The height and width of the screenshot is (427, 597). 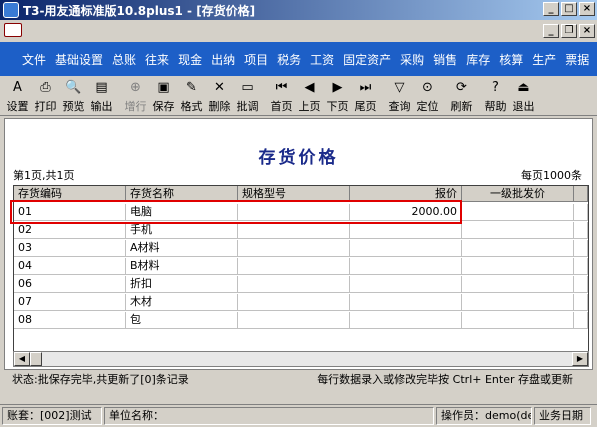 I want to click on toolbar-button: ⏏ 退出, so click(x=523, y=96).